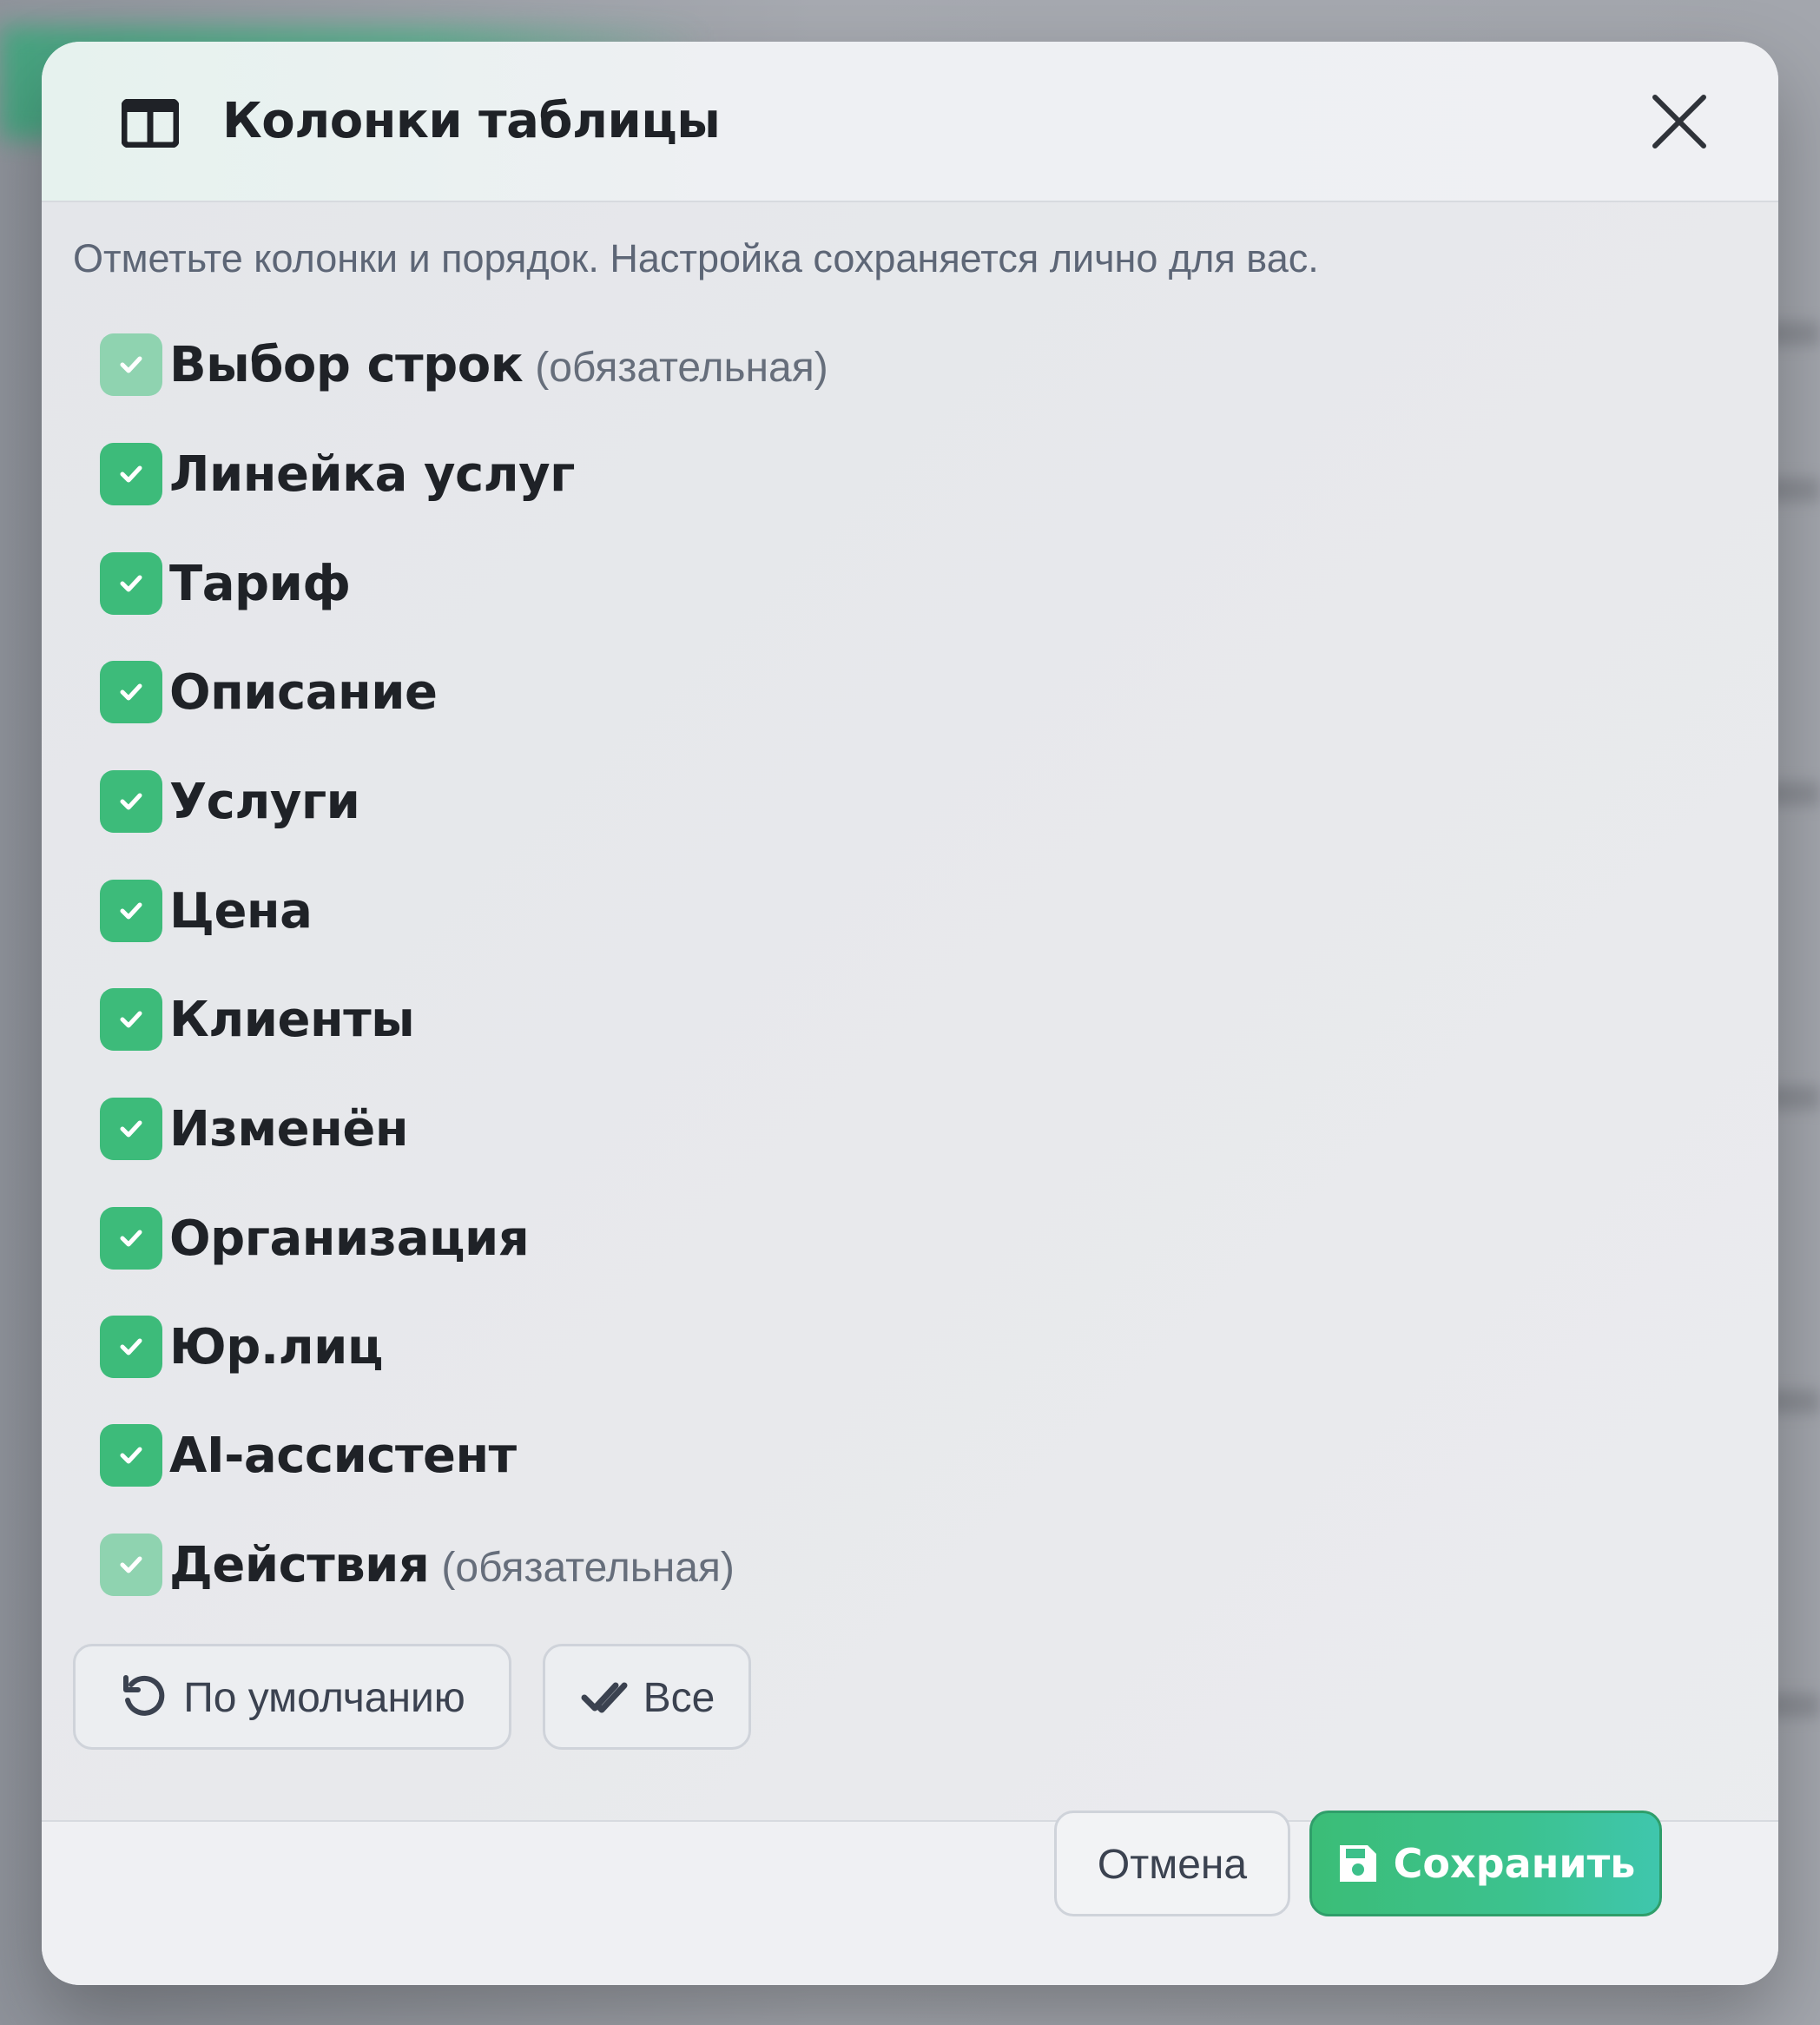 The height and width of the screenshot is (2025, 1820). I want to click on column-label: Линейка услуг, so click(372, 474).